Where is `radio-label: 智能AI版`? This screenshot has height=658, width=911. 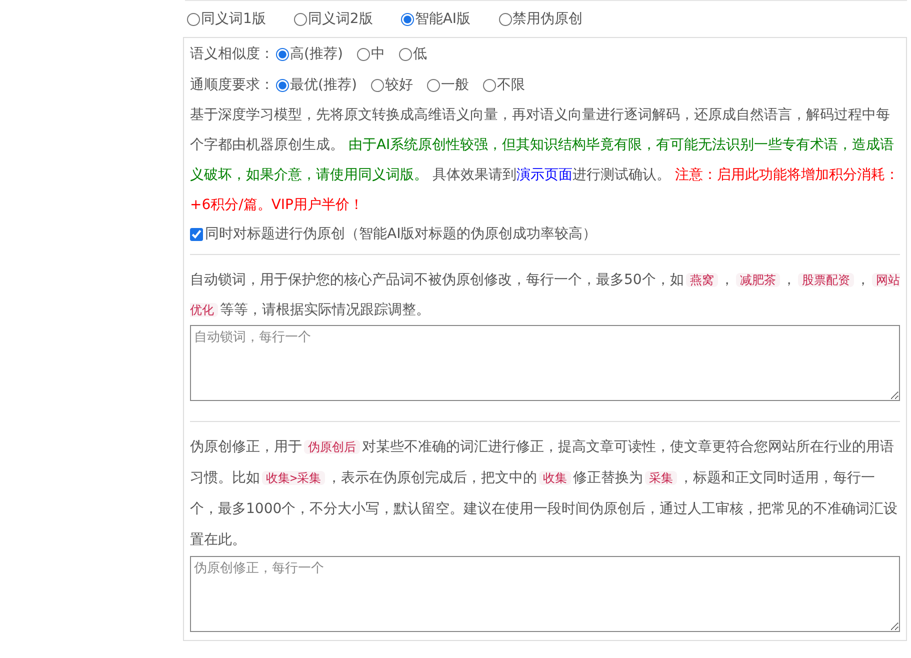 radio-label: 智能AI版 is located at coordinates (442, 19).